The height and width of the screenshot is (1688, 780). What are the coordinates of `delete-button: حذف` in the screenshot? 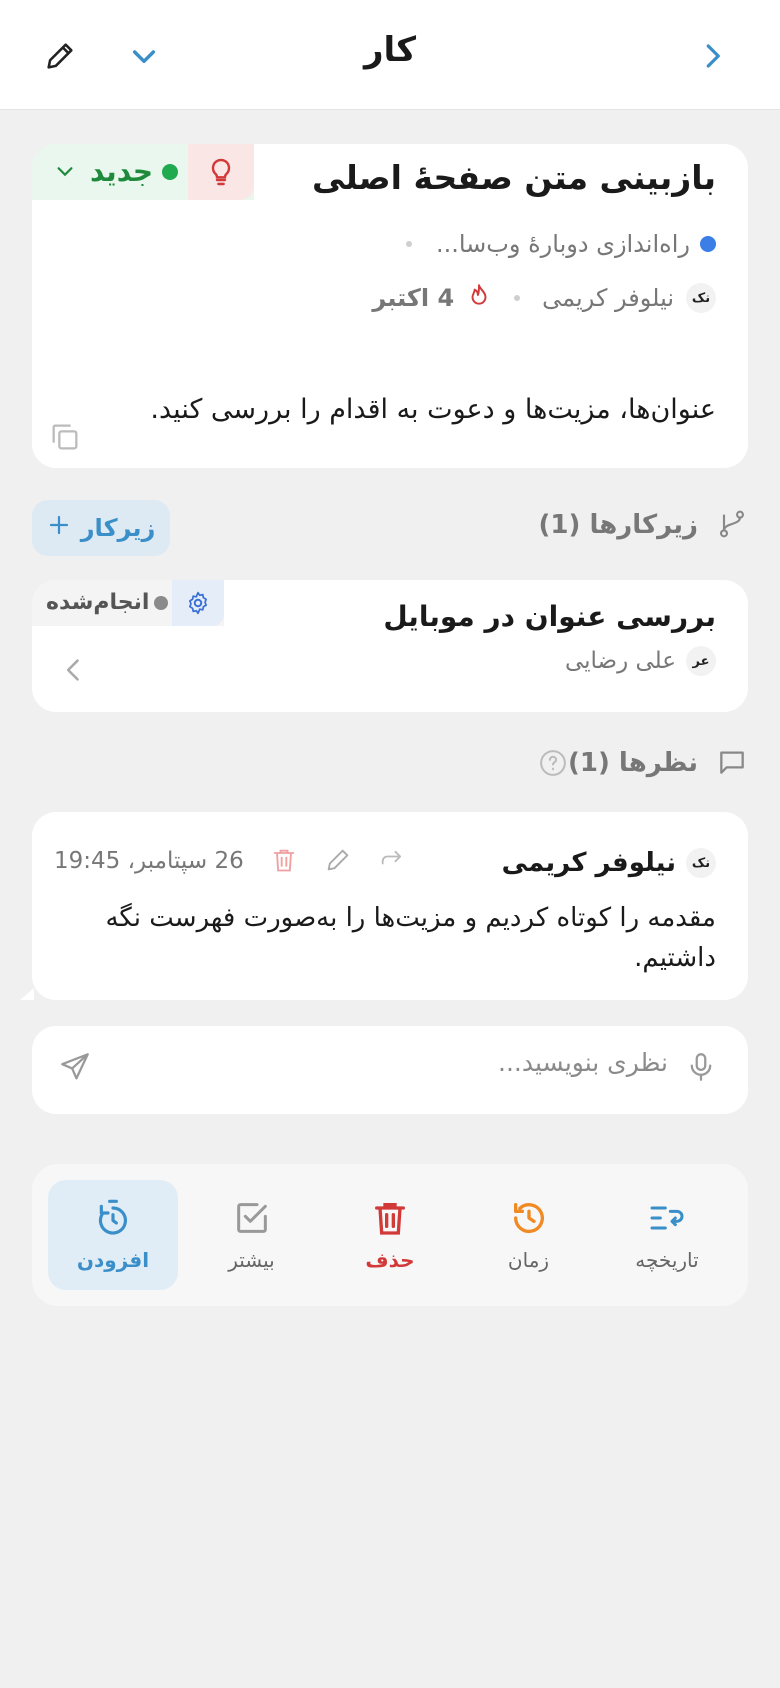 It's located at (390, 1235).